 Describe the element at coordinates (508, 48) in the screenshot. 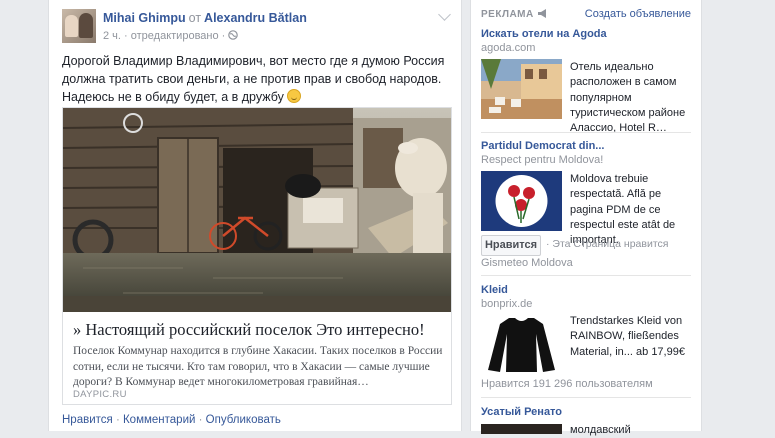

I see `ad-agoda-domain: agoda.com` at that location.